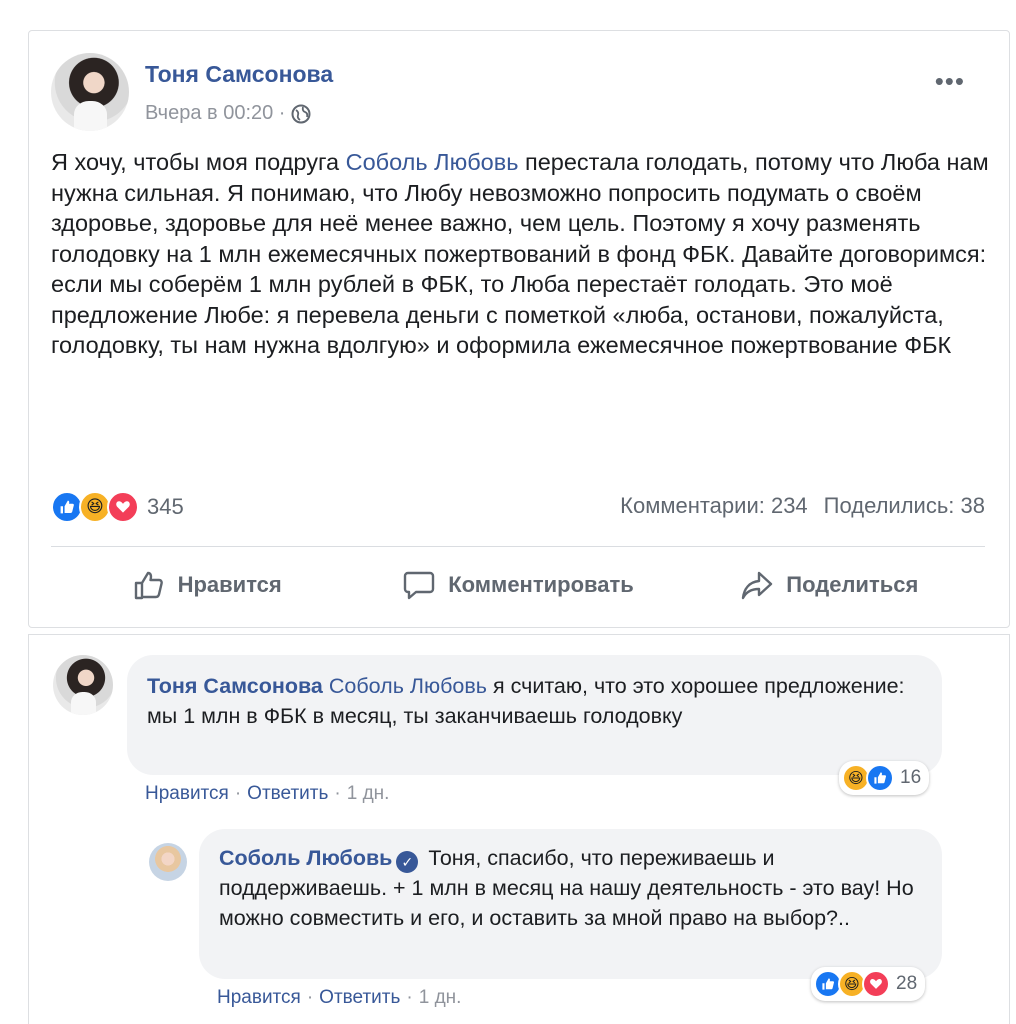 The width and height of the screenshot is (1016, 1024). I want to click on author-name: Тоня Самсонова, so click(239, 74).